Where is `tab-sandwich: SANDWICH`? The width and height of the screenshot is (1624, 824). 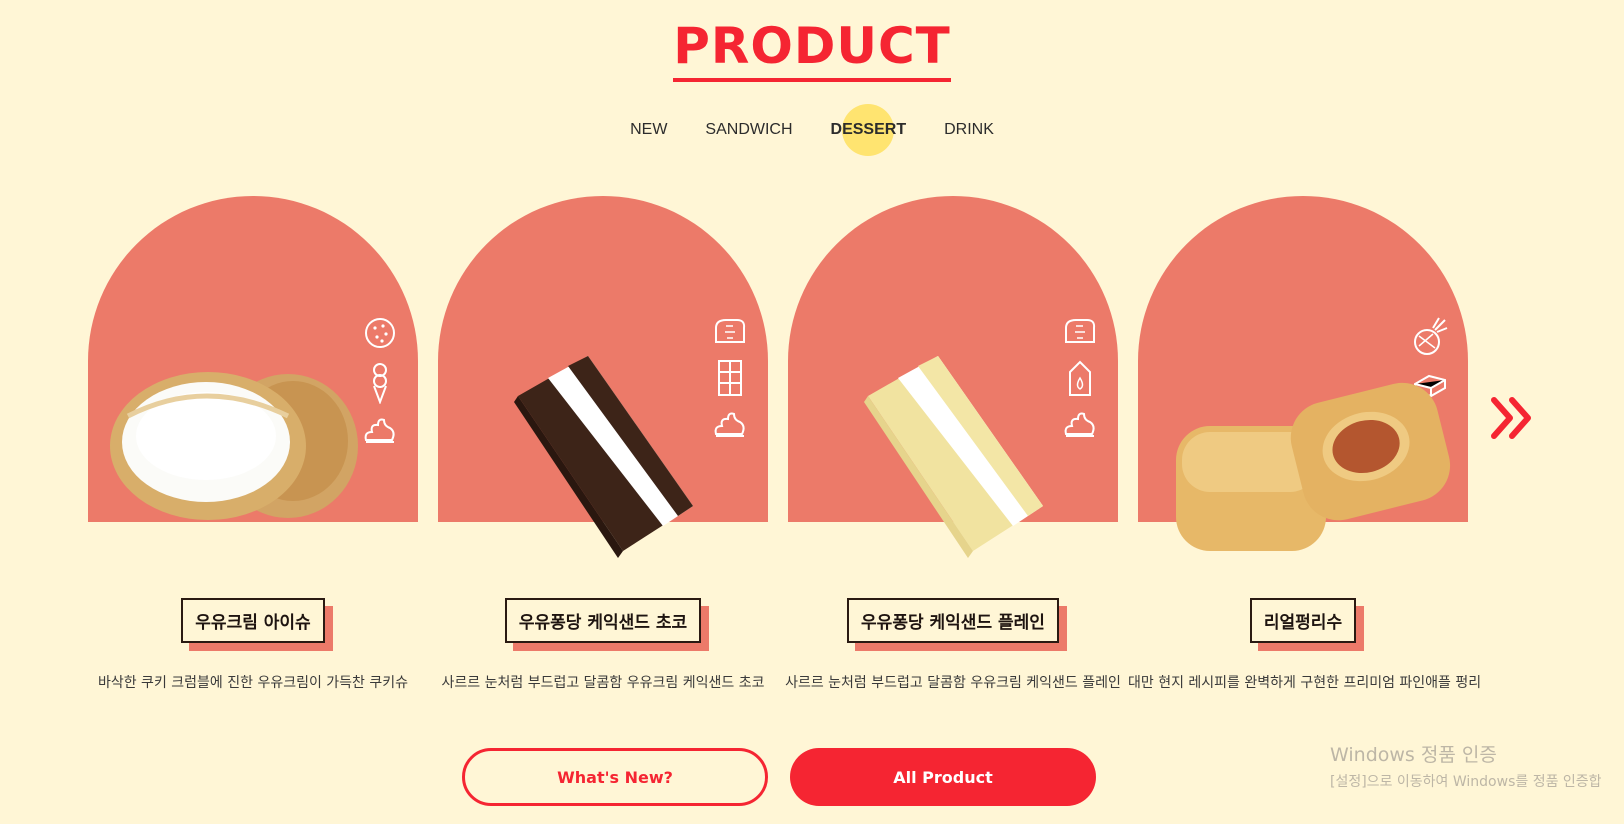 tab-sandwich: SANDWICH is located at coordinates (748, 130).